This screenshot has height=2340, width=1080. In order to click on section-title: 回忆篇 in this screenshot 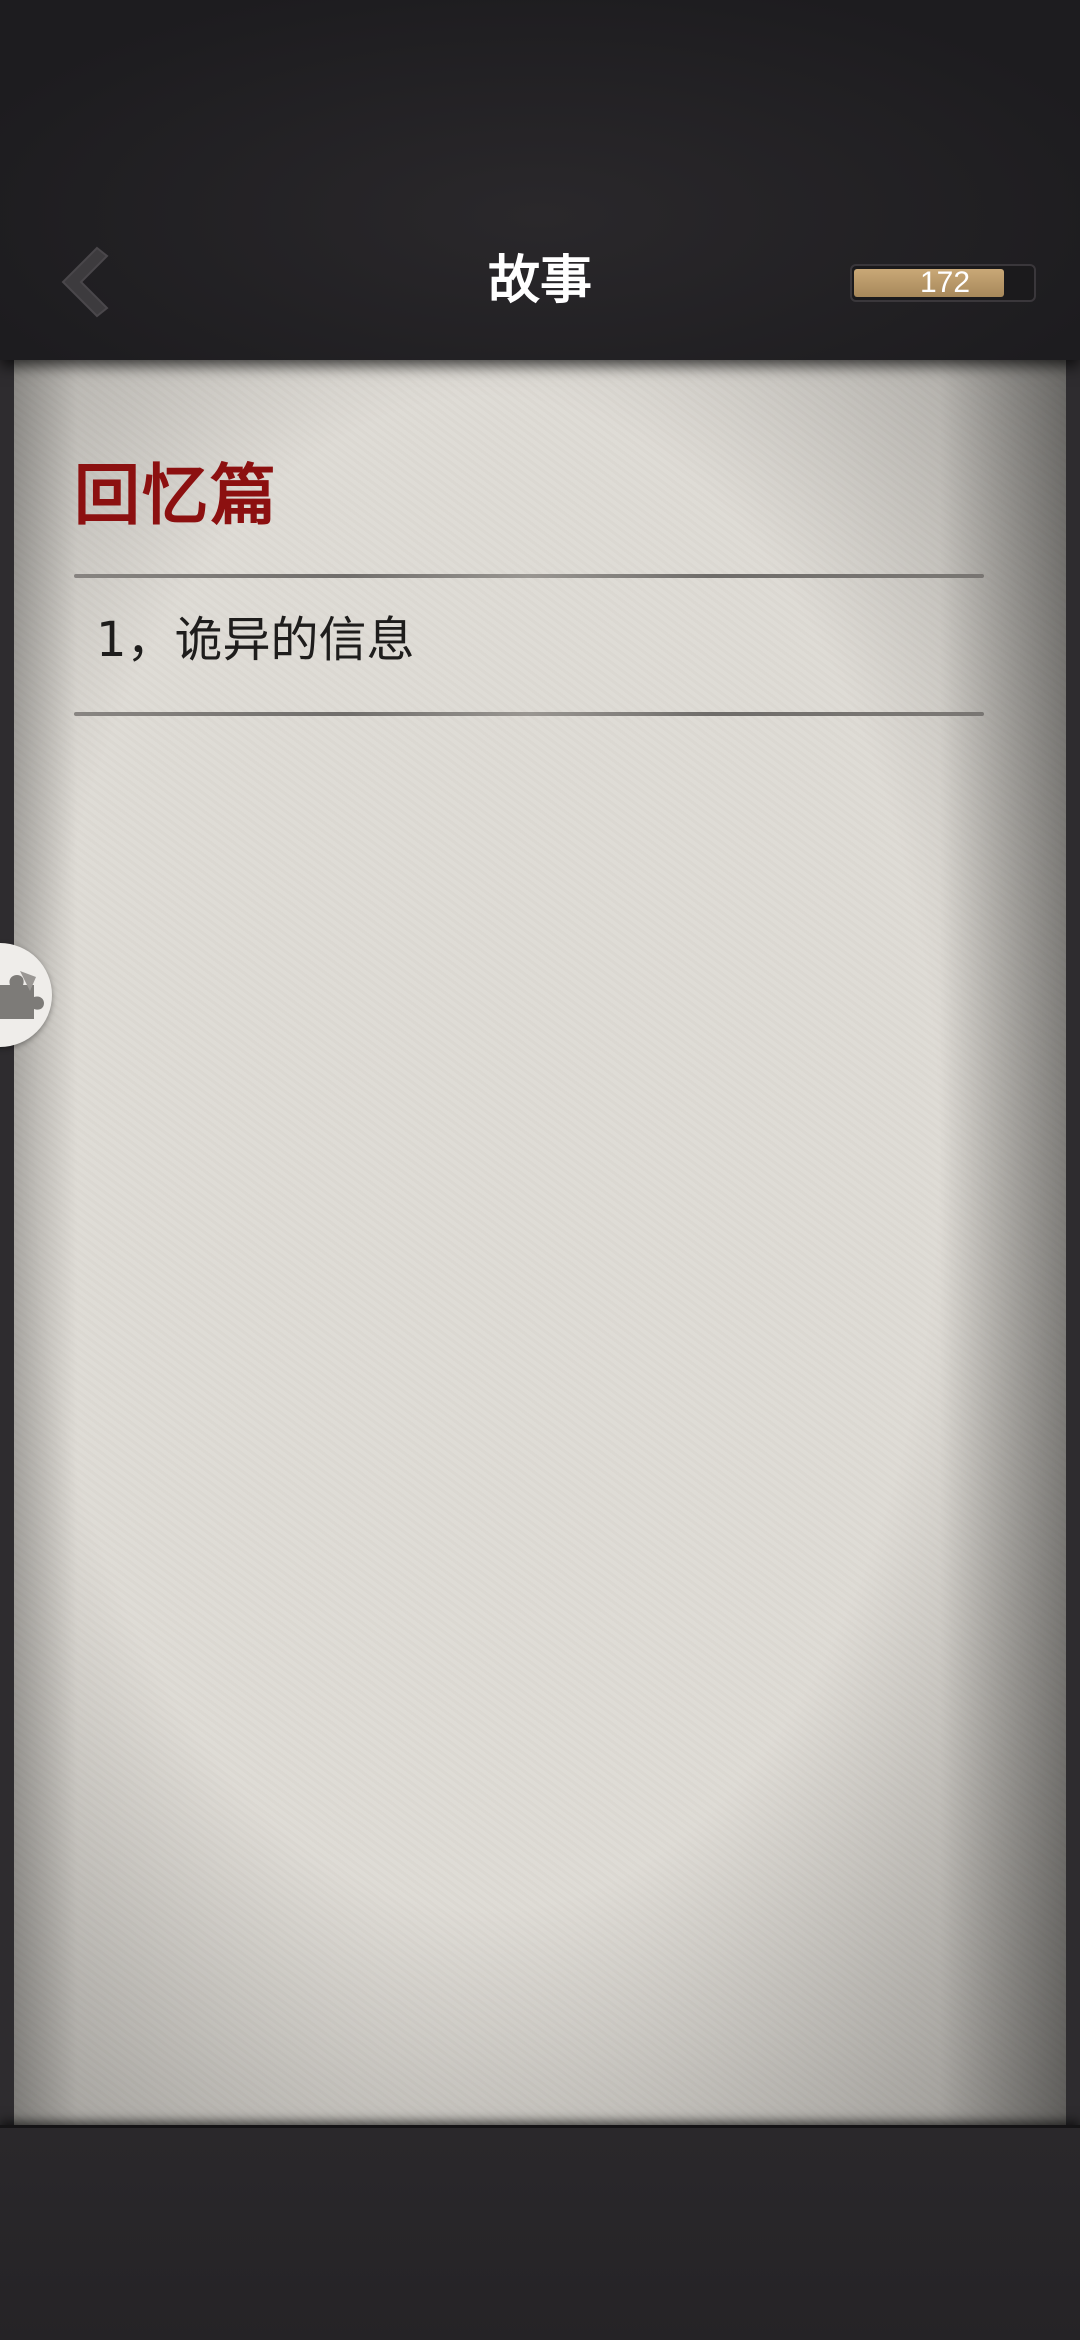, I will do `click(176, 495)`.